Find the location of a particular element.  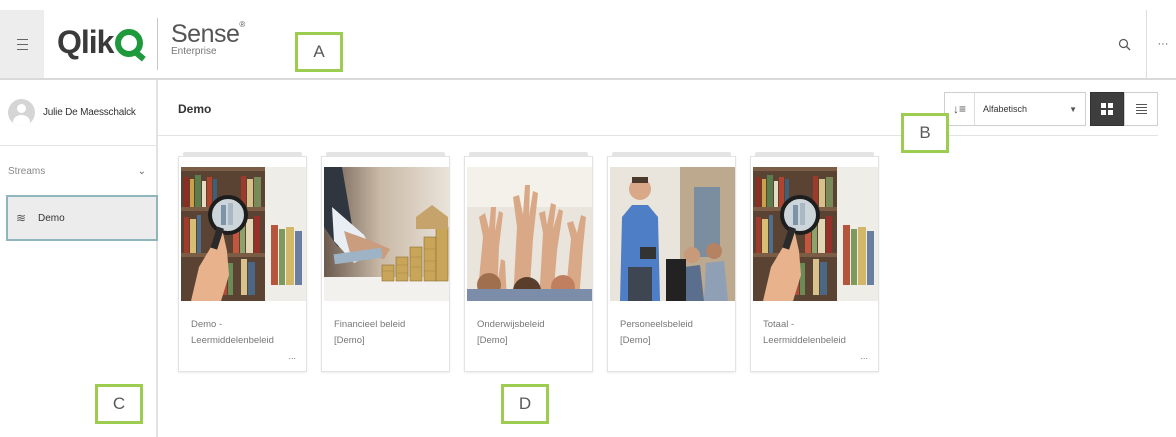

qlik-logo: Qlik is located at coordinates (100, 42).